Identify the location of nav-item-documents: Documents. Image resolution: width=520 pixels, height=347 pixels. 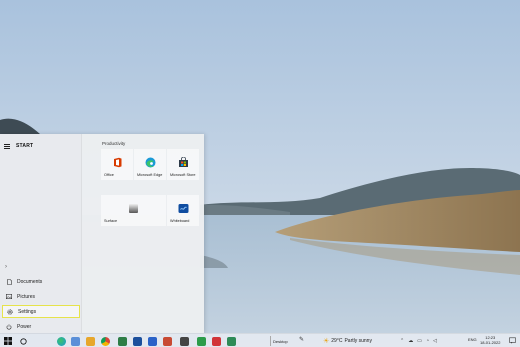
(41, 281).